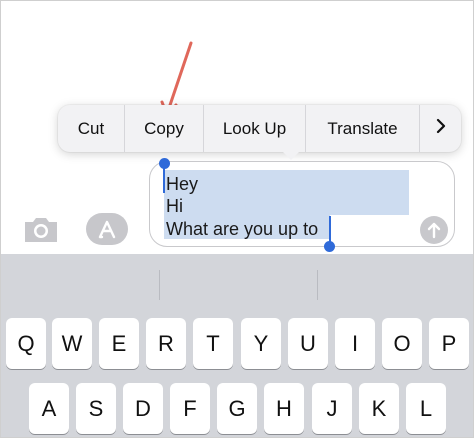  What do you see at coordinates (26, 343) in the screenshot?
I see `key-q: Q` at bounding box center [26, 343].